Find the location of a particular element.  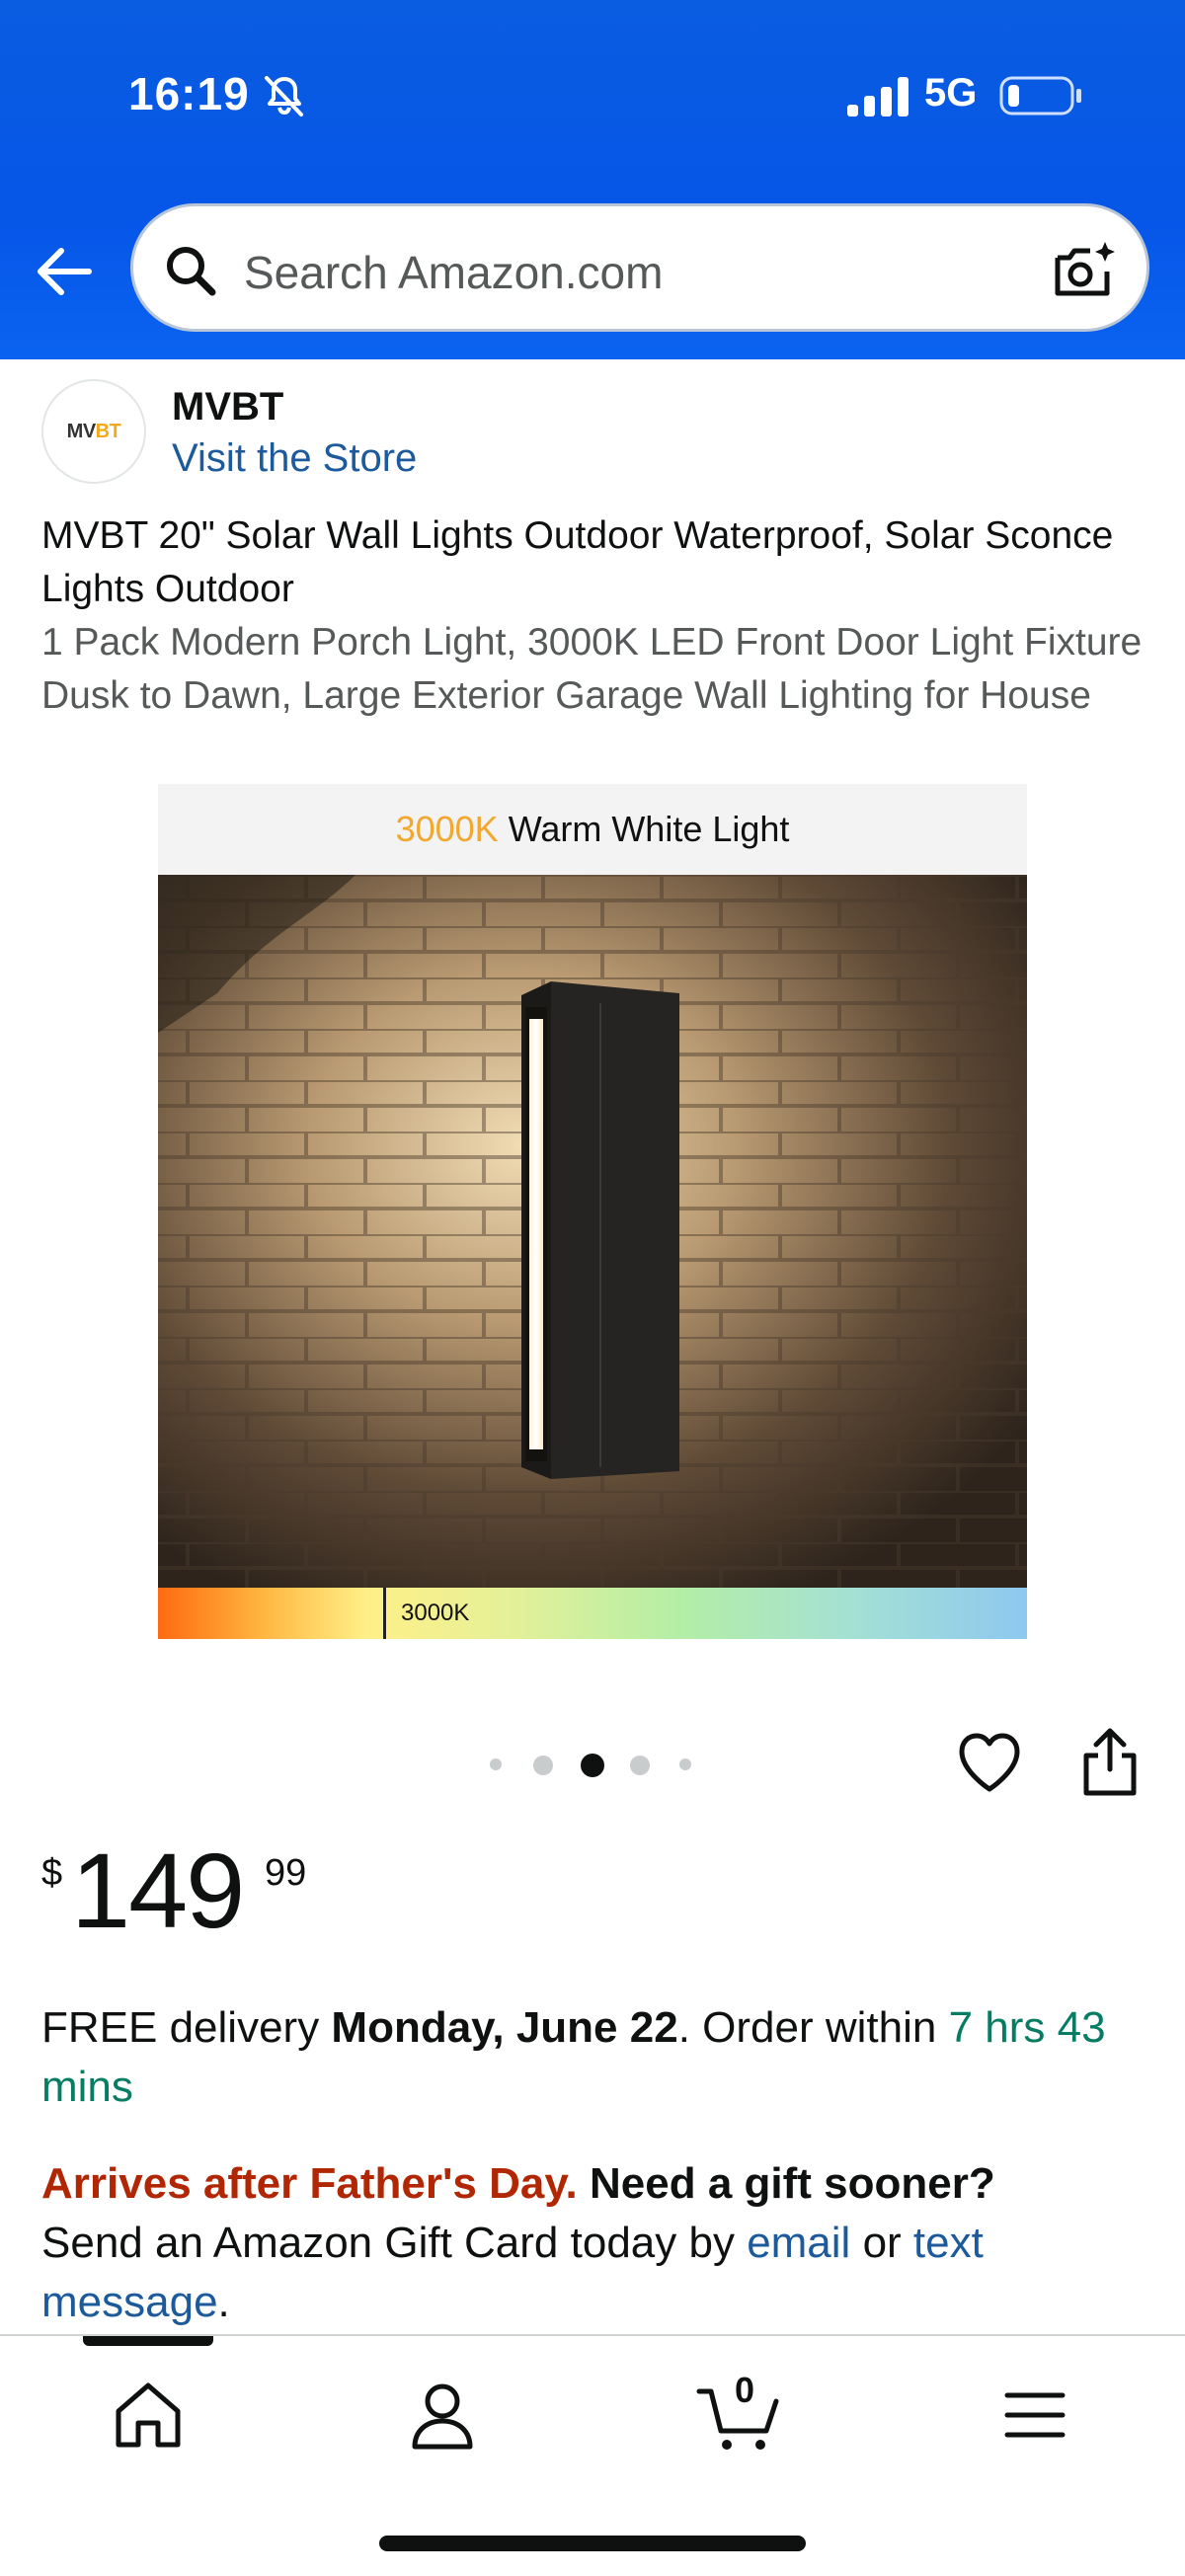

menu-icon is located at coordinates (1034, 2415).